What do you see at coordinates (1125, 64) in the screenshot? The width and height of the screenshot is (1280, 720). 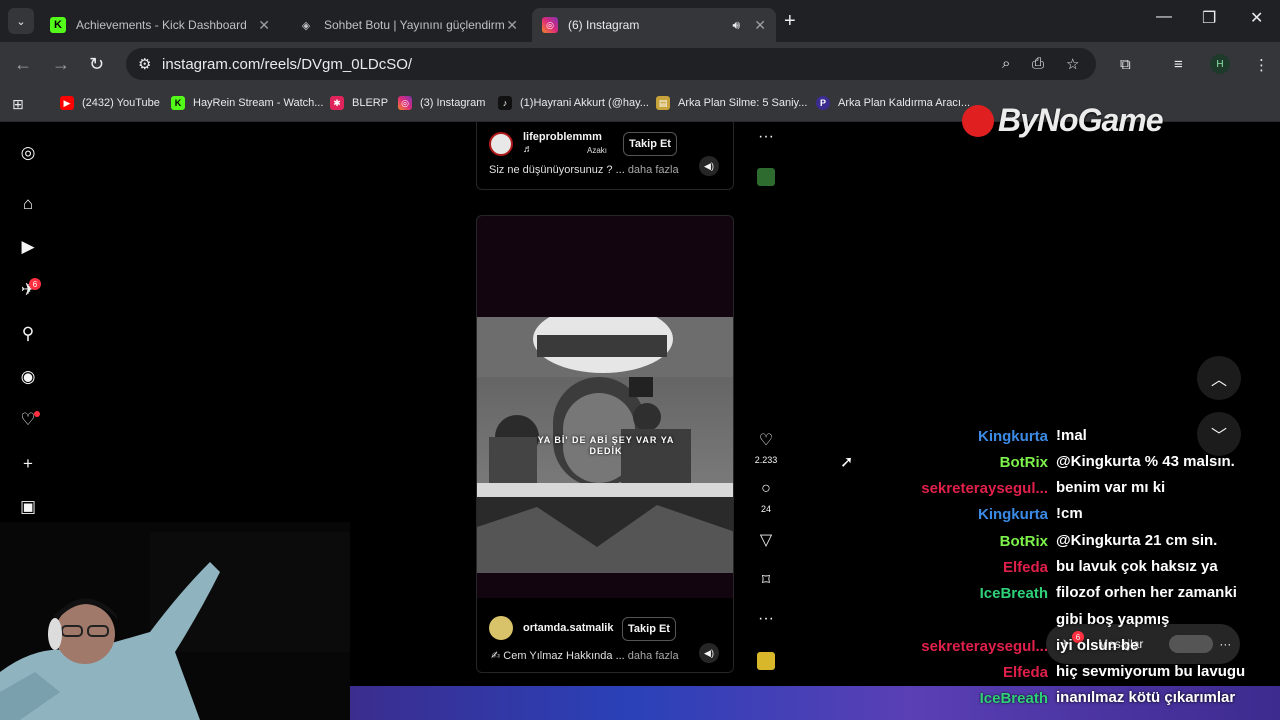 I see `extensions-icon: ⧉` at bounding box center [1125, 64].